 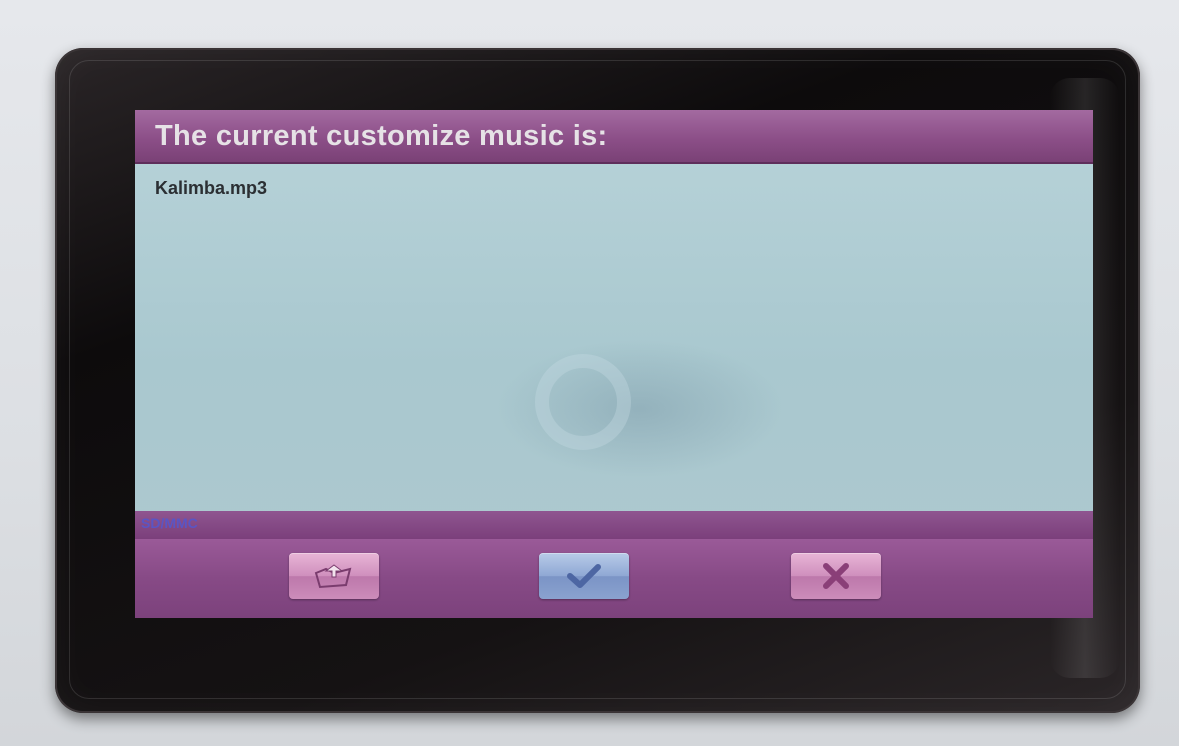 What do you see at coordinates (211, 188) in the screenshot?
I see `current-music-file: Kalimba.mp3` at bounding box center [211, 188].